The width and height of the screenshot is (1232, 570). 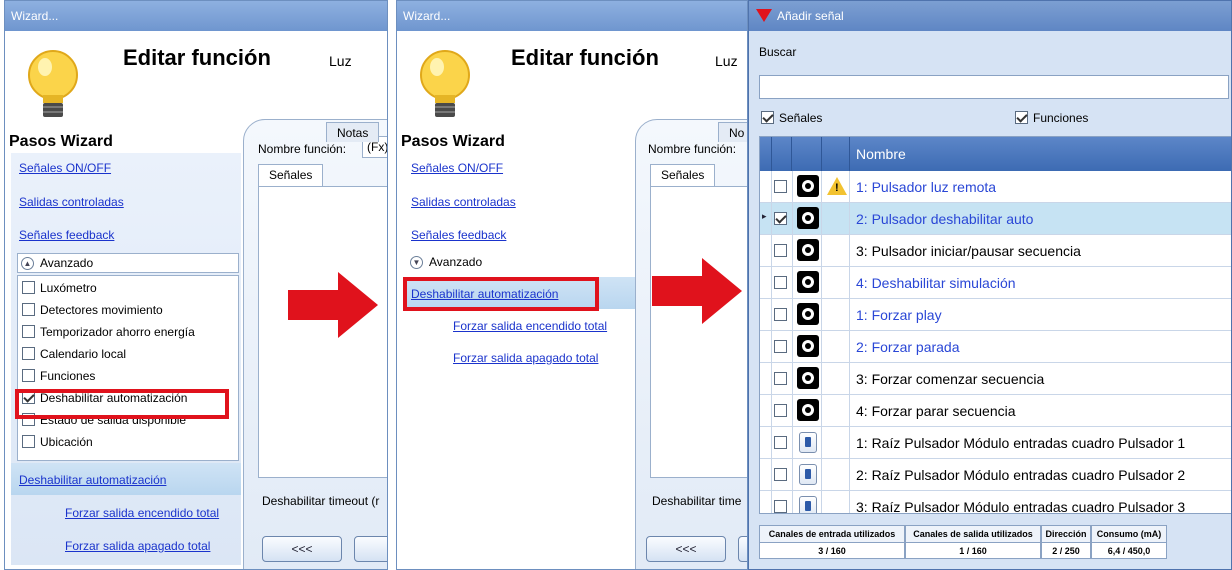 What do you see at coordinates (108, 333) in the screenshot?
I see `option-temporizador: Temporizador ahorro energía` at bounding box center [108, 333].